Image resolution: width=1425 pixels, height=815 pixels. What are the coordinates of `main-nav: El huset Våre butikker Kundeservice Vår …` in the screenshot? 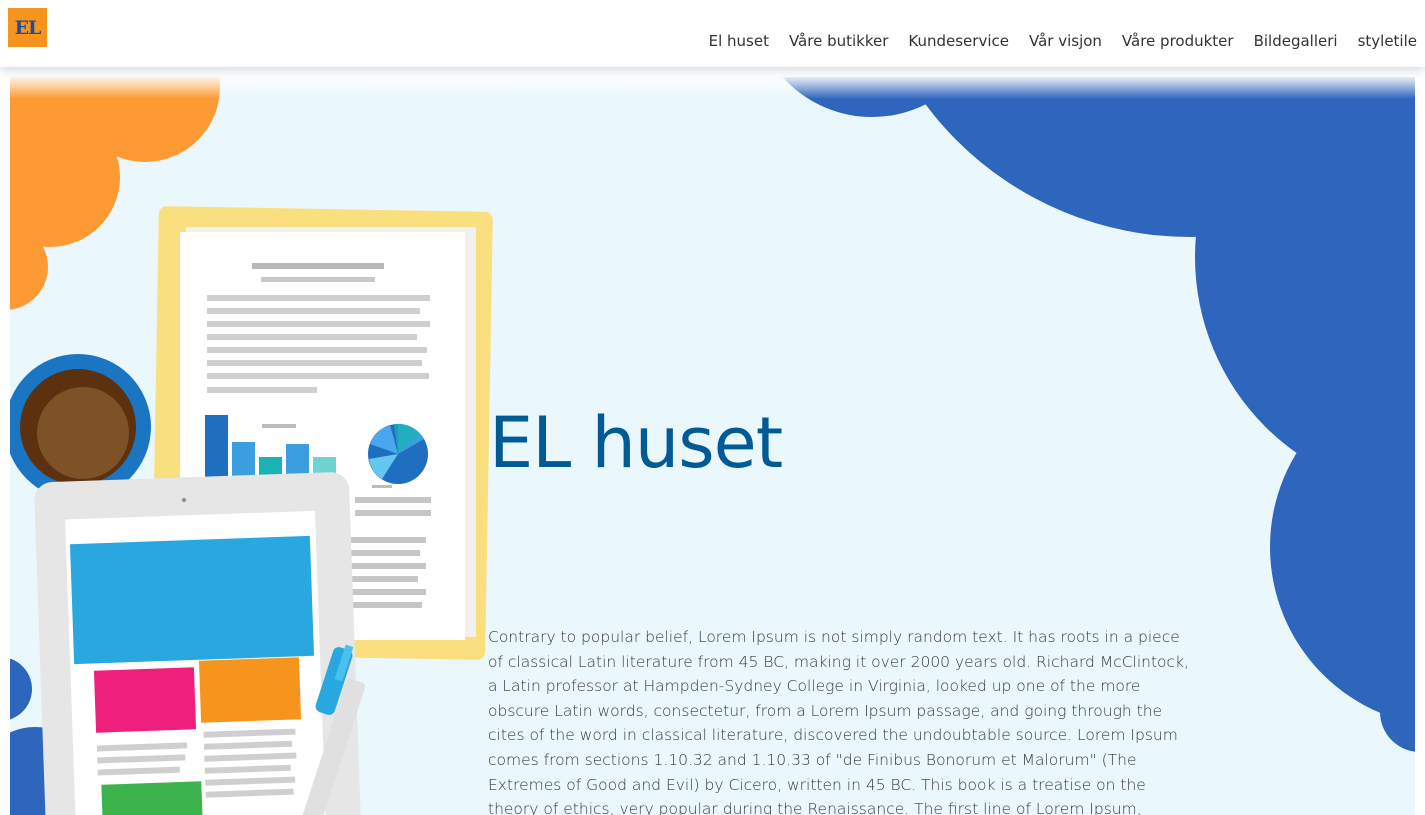 It's located at (1063, 41).